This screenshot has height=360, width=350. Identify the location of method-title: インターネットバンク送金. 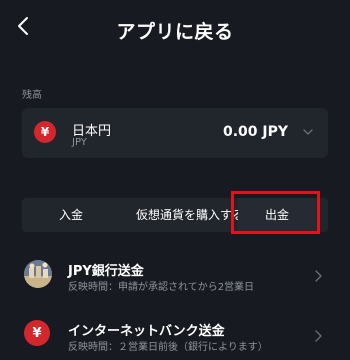
(146, 331).